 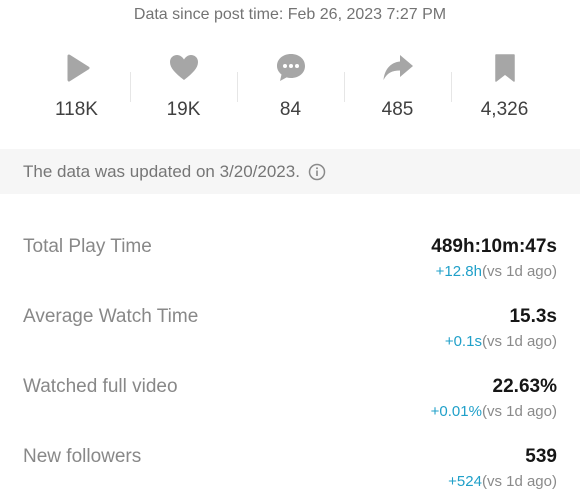 I want to click on delta-value: +0.1s, so click(x=463, y=341).